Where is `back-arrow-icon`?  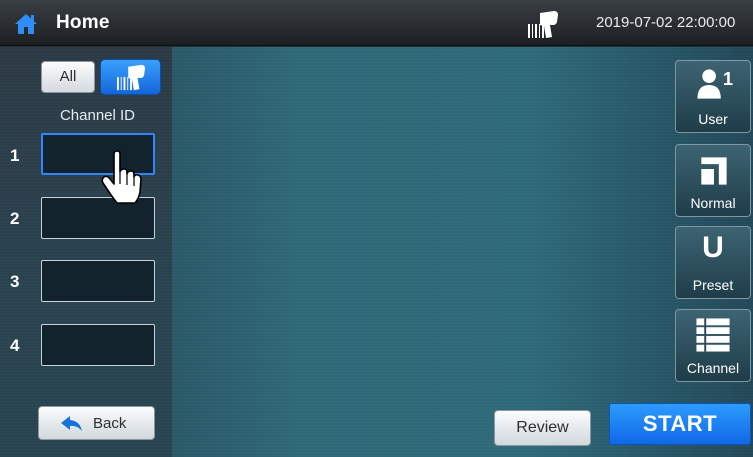
back-arrow-icon is located at coordinates (71, 423).